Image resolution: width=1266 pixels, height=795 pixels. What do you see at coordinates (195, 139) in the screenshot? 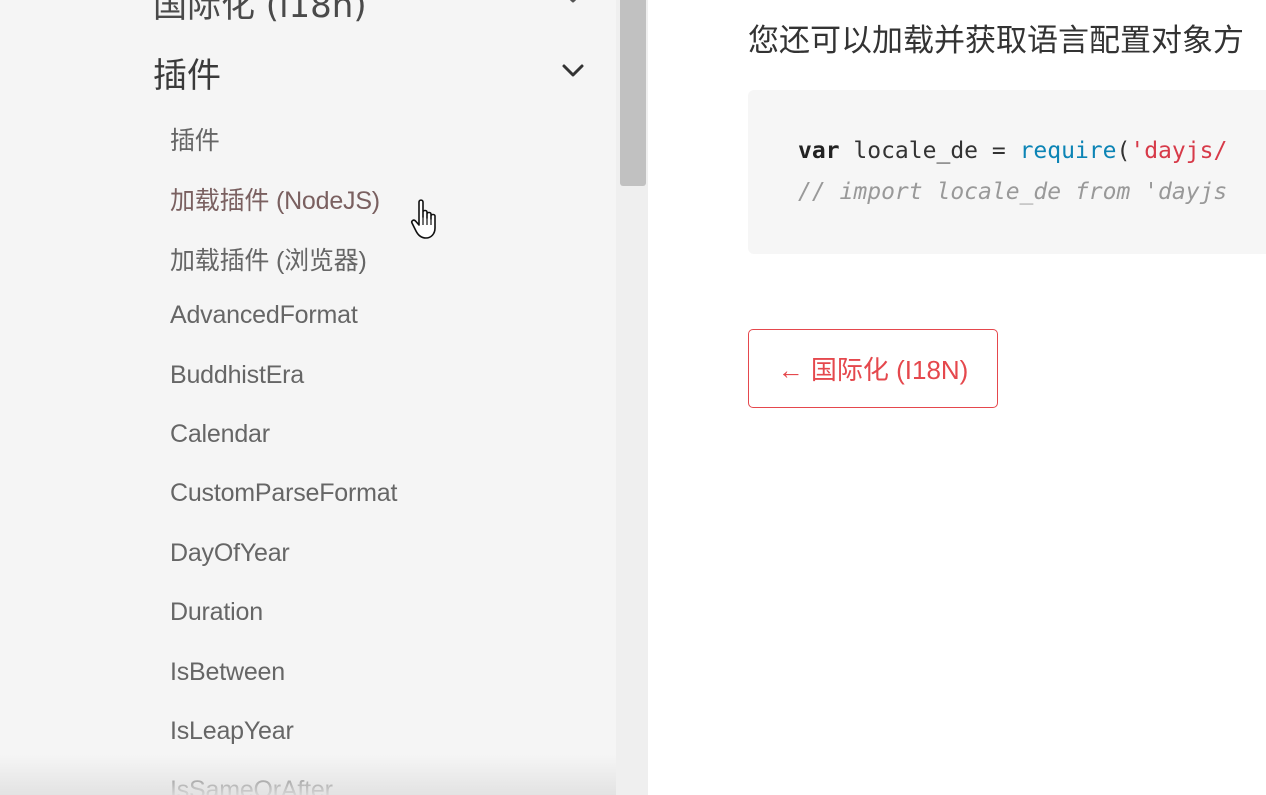
I see `sidebar-item-plugins: 插件` at bounding box center [195, 139].